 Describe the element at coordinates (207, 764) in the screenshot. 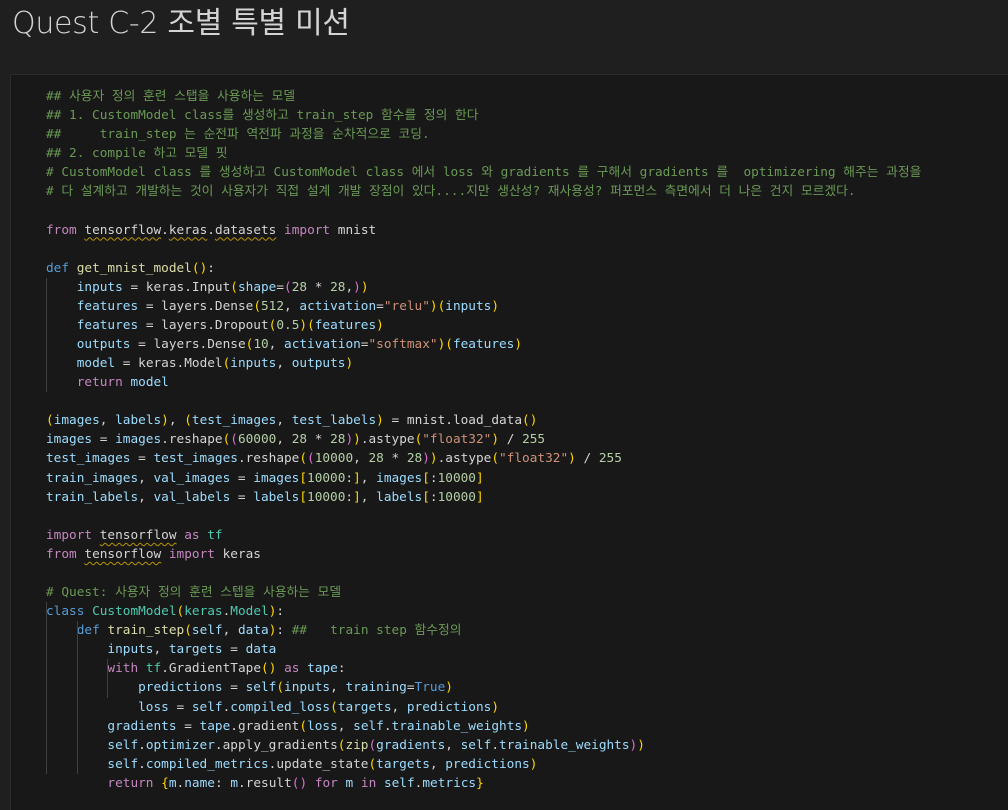

I see `code-token: compiled_metrics` at that location.